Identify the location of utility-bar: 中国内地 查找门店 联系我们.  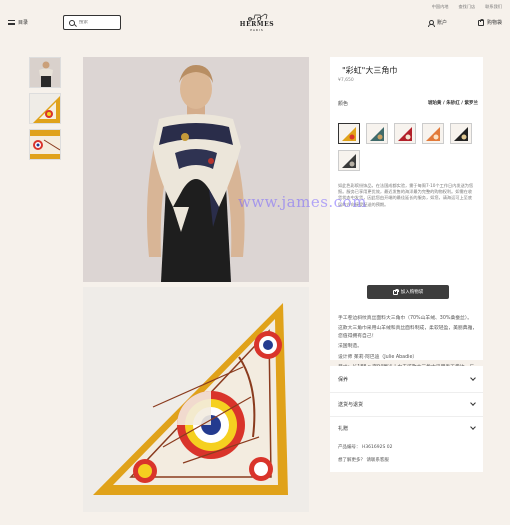
(467, 7).